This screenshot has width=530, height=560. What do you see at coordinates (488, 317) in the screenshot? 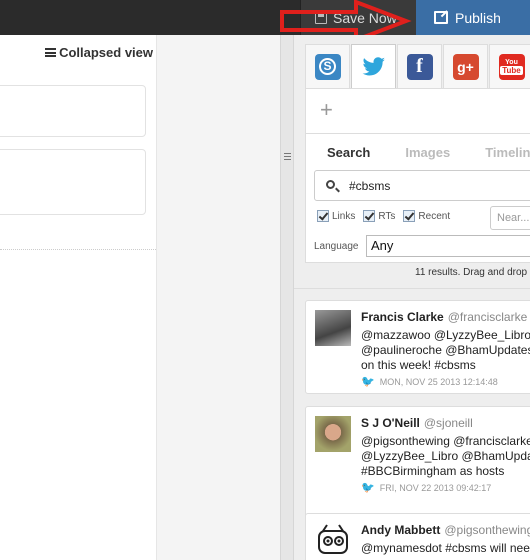
I see `tweet-handle: @francisclarke` at bounding box center [488, 317].